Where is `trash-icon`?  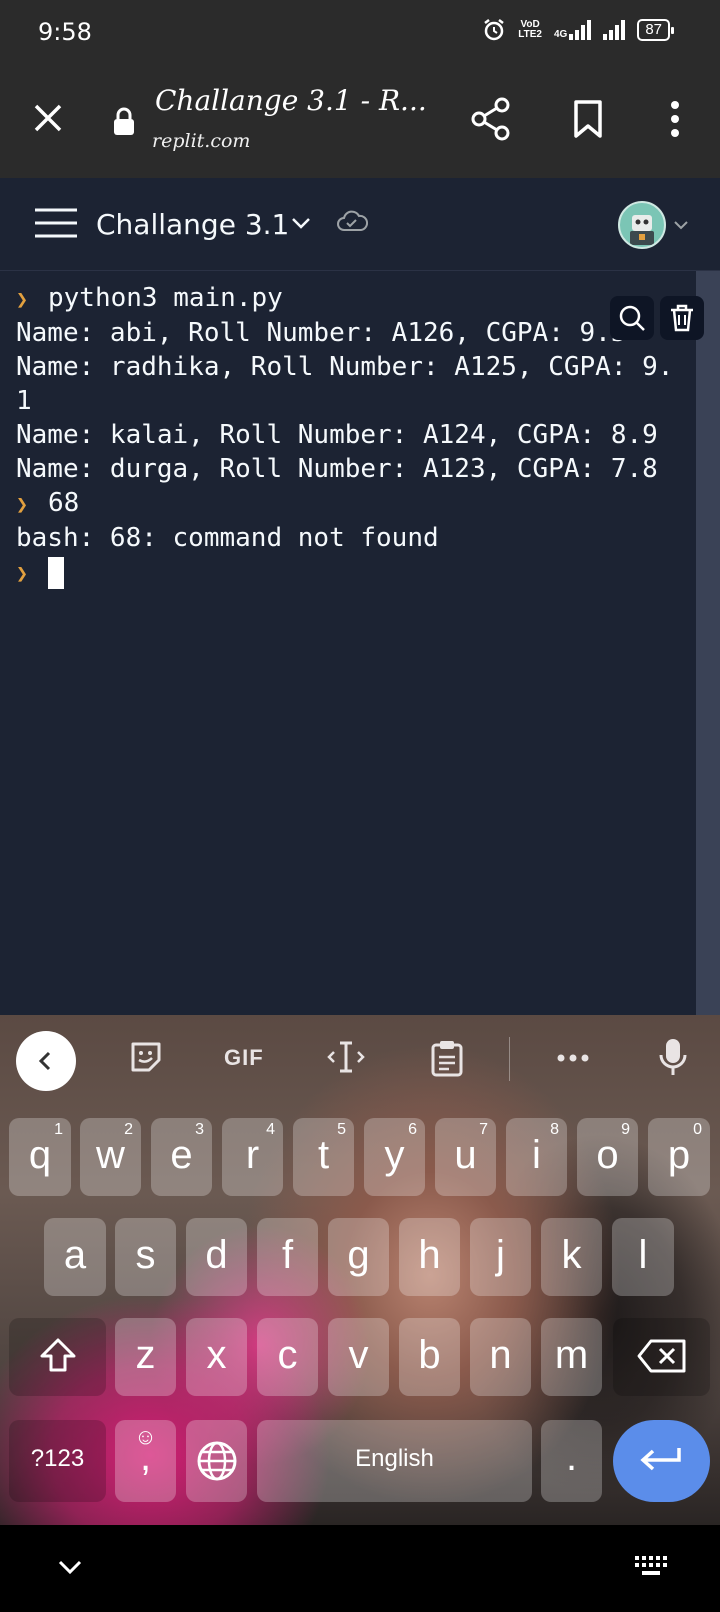
trash-icon is located at coordinates (682, 318).